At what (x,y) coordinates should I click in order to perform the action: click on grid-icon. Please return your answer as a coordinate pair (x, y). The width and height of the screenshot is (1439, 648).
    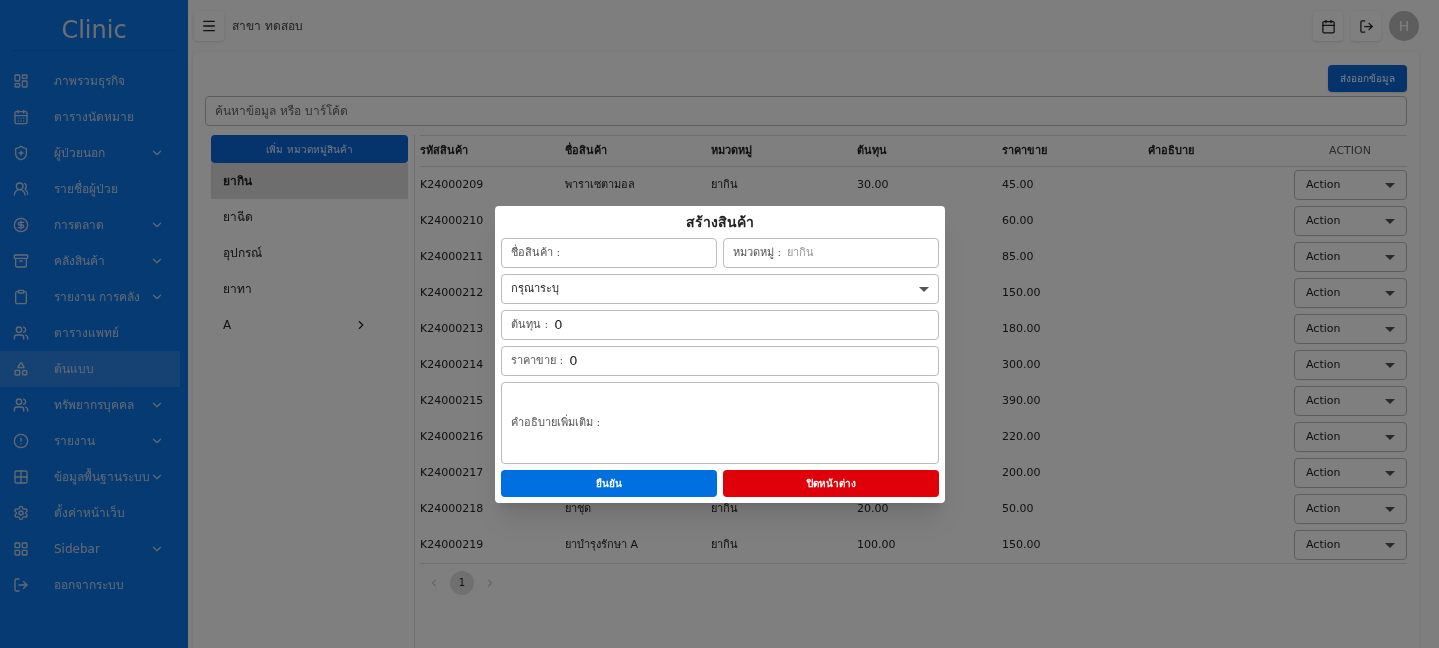
    Looking at the image, I should click on (21, 477).